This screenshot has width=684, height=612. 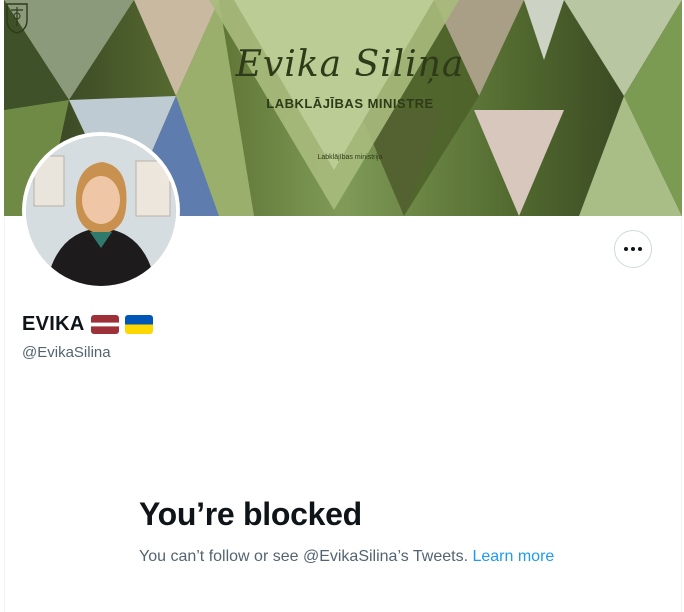 I want to click on blocked-title: You’re blocked, so click(x=250, y=514).